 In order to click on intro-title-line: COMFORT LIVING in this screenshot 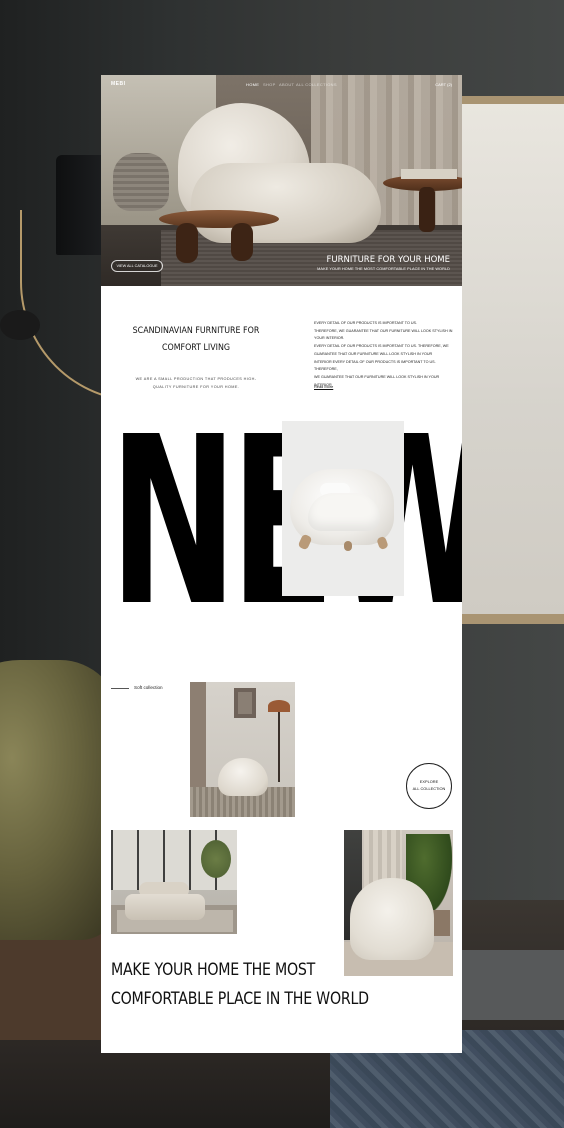, I will do `click(196, 348)`.